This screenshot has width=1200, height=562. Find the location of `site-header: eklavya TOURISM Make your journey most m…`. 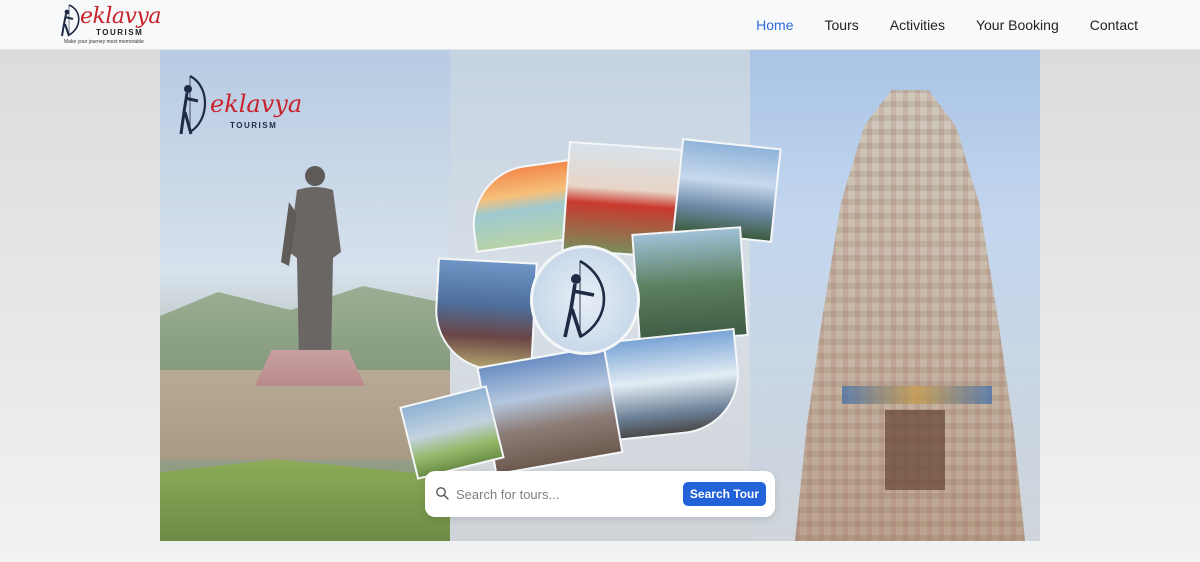

site-header: eklavya TOURISM Make your journey most m… is located at coordinates (600, 25).